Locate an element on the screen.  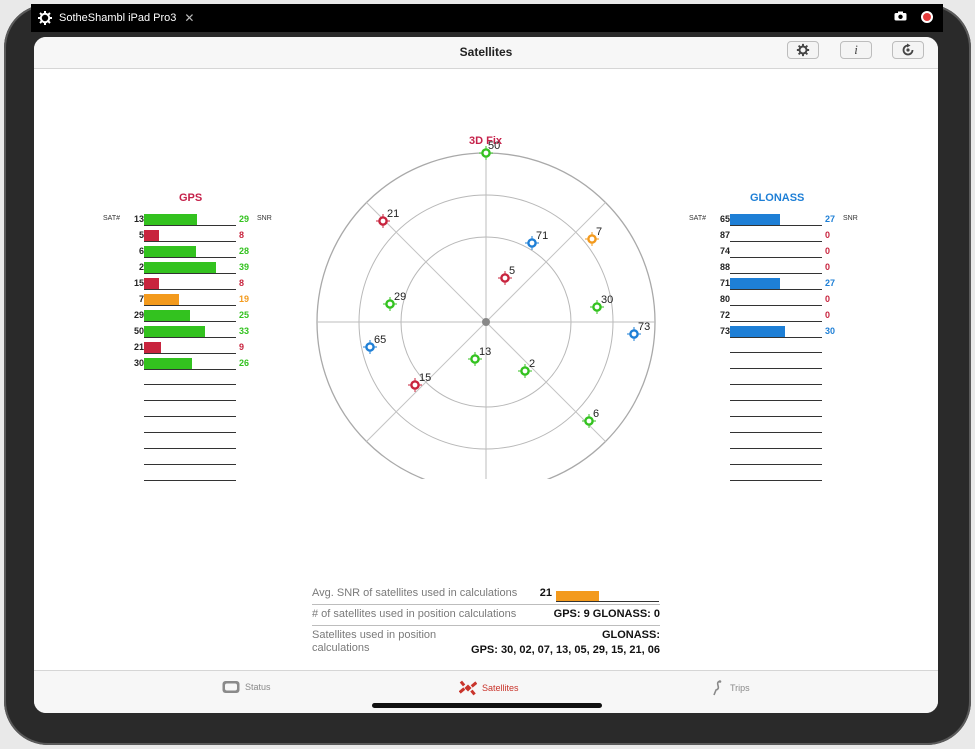
camera-icon is located at coordinates (900, 16).